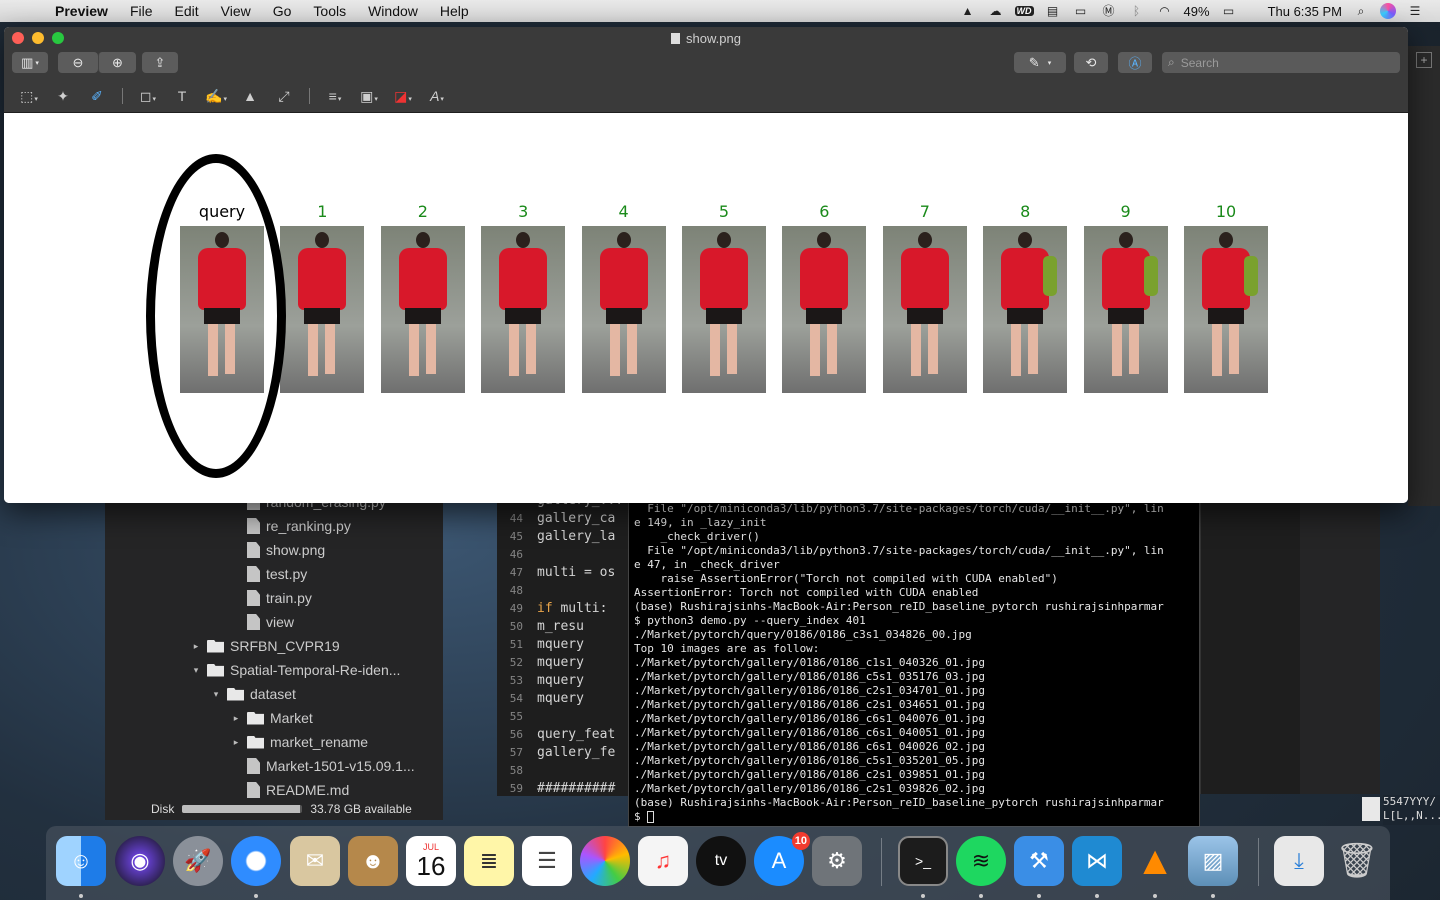 The width and height of the screenshot is (1440, 900). What do you see at coordinates (968, 11) in the screenshot?
I see `vlc-status-icon: ▲` at bounding box center [968, 11].